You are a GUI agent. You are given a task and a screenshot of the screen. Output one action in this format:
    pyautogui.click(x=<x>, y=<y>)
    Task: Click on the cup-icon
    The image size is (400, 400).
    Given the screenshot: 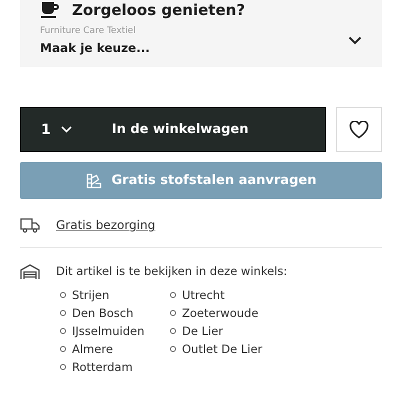 What is the action you would take?
    pyautogui.click(x=50, y=10)
    